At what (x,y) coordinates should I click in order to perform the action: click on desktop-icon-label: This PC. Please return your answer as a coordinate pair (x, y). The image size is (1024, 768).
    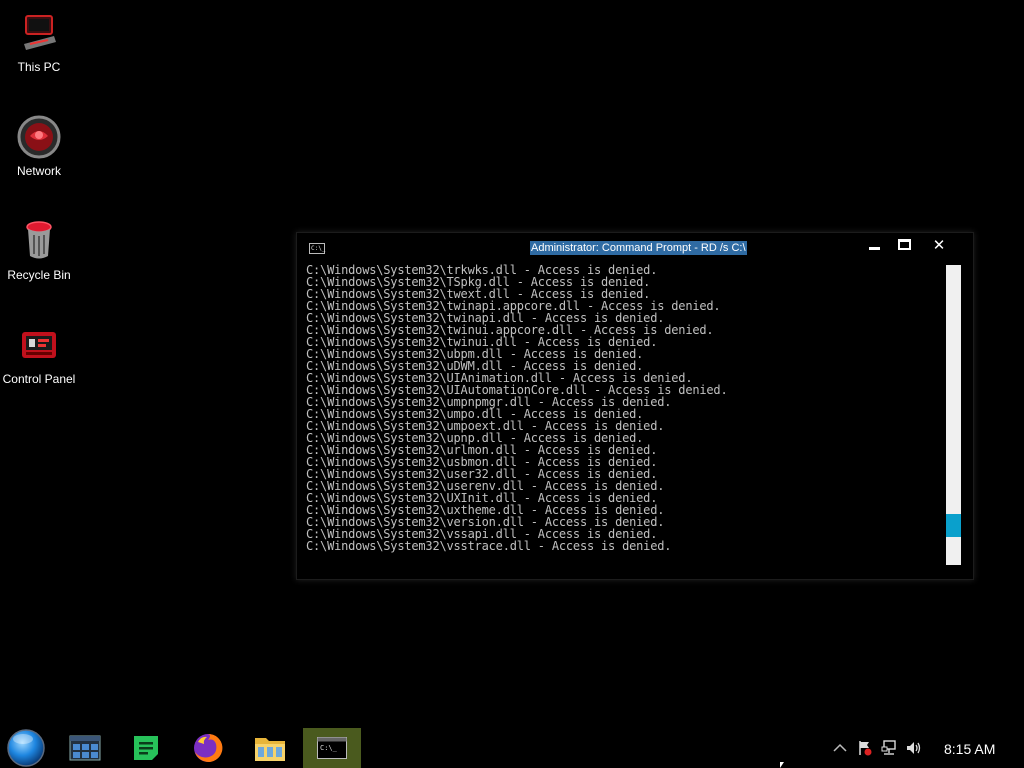
    Looking at the image, I should click on (39, 67).